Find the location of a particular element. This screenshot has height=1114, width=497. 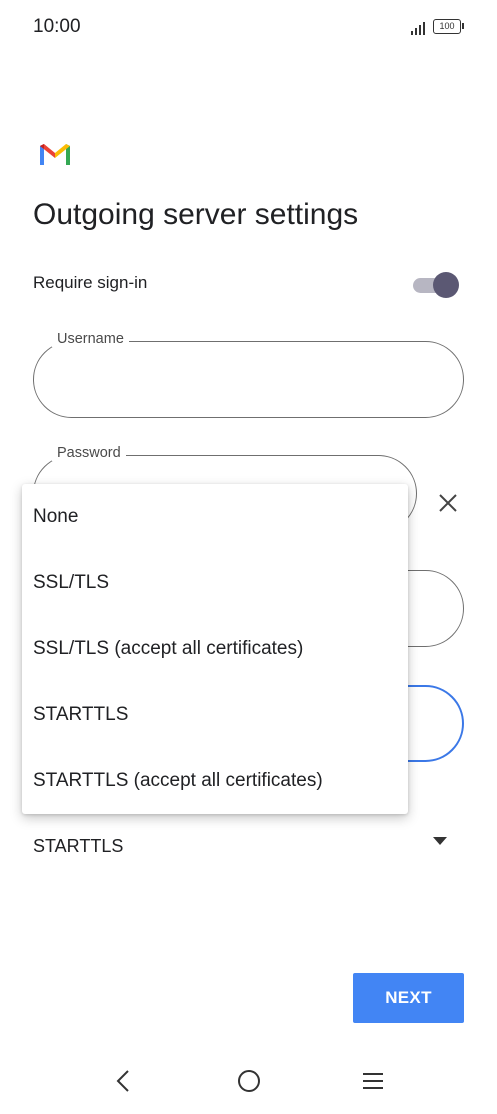

require-signin-toggle is located at coordinates (437, 285).